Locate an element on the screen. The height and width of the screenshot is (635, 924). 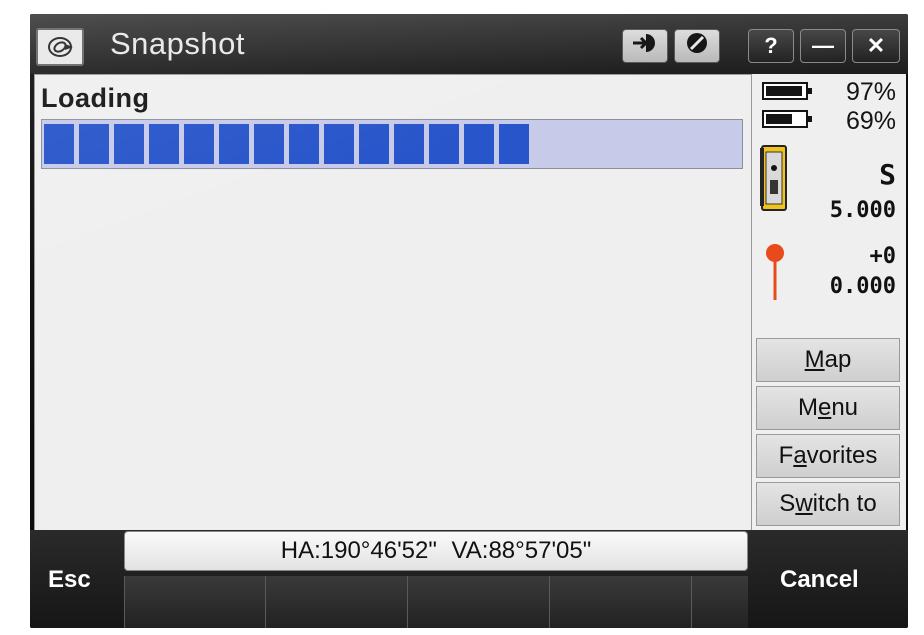
close-button: ✕ is located at coordinates (876, 46).